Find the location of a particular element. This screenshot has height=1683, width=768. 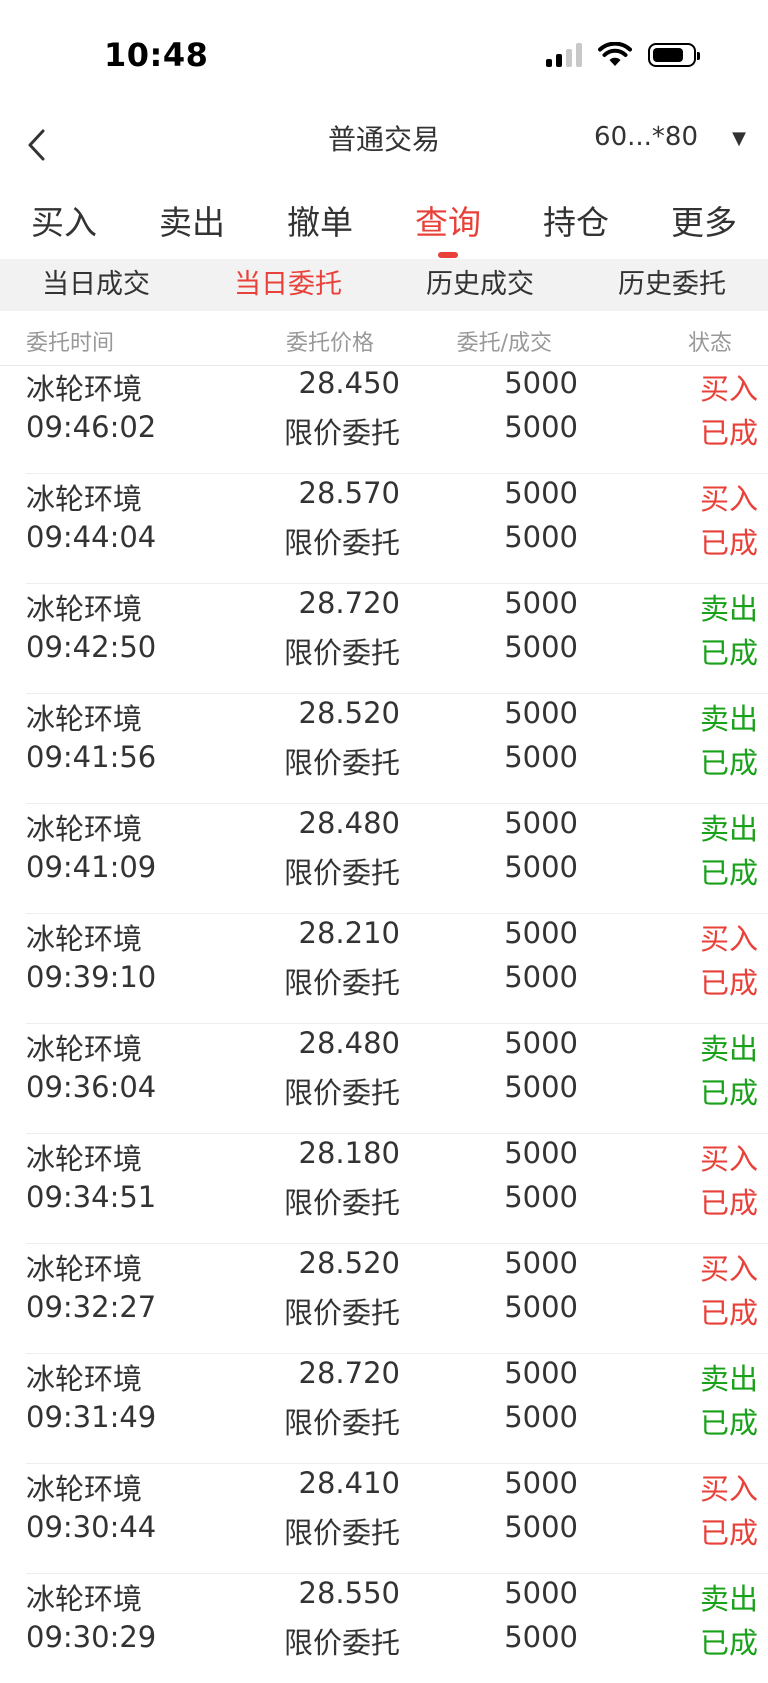

table-row: 冰轮环境 09:32:27 28.520 限价委托 5000 5000 买入 已成 is located at coordinates (397, 1299).